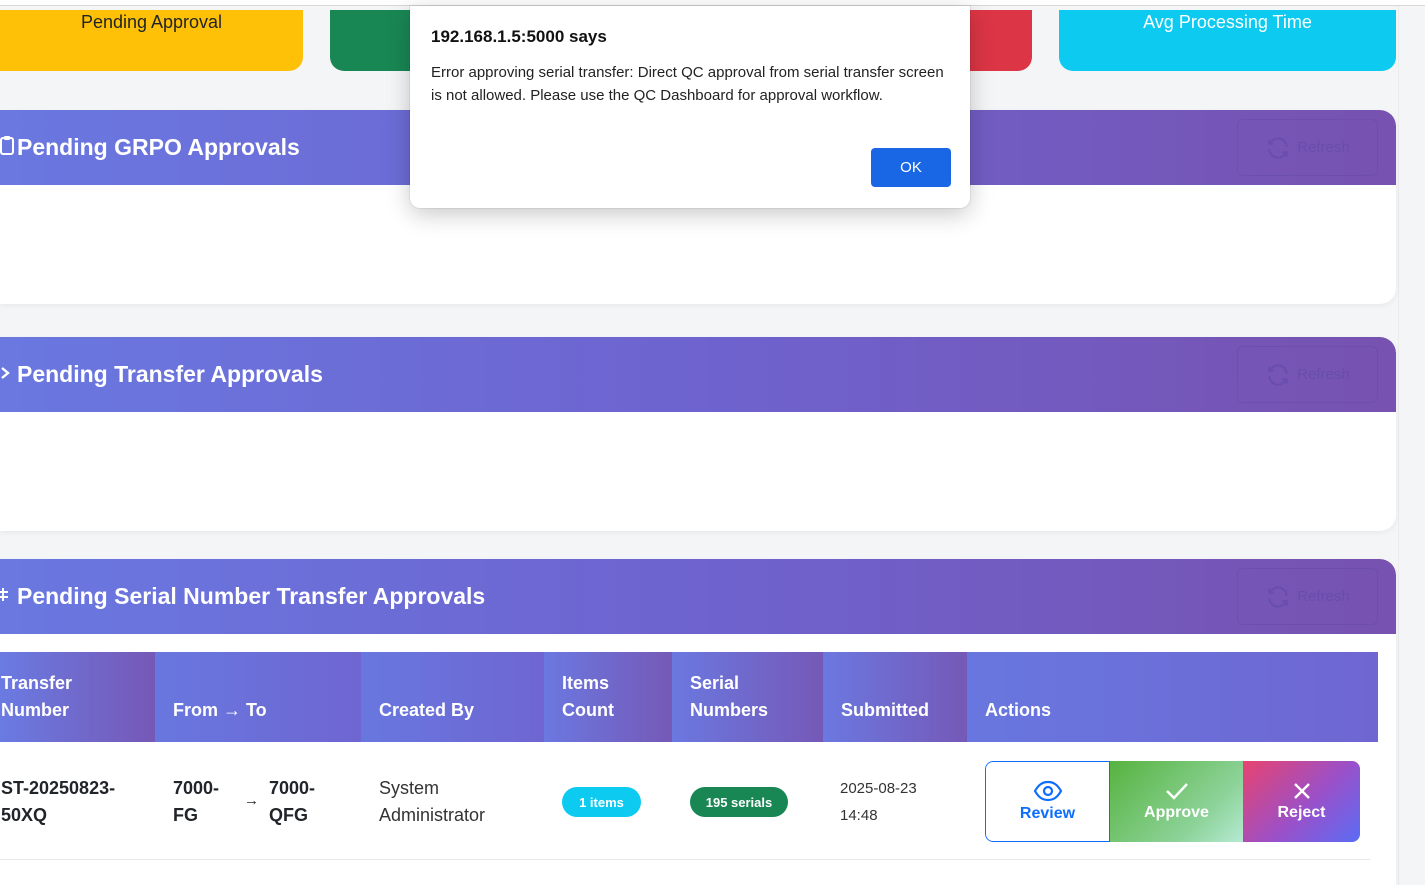  Describe the element at coordinates (292, 801) in the screenshot. I see `to-warehouse-cell: 7000-QFG` at that location.